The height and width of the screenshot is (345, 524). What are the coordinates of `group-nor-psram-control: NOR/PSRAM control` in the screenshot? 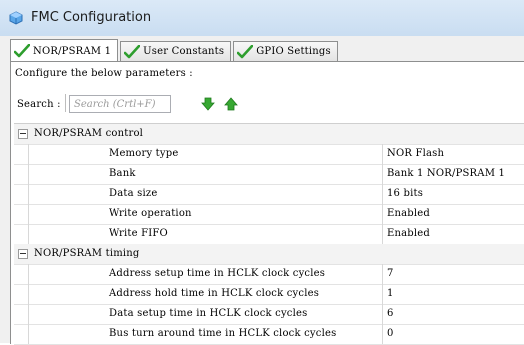 It's located at (269, 134).